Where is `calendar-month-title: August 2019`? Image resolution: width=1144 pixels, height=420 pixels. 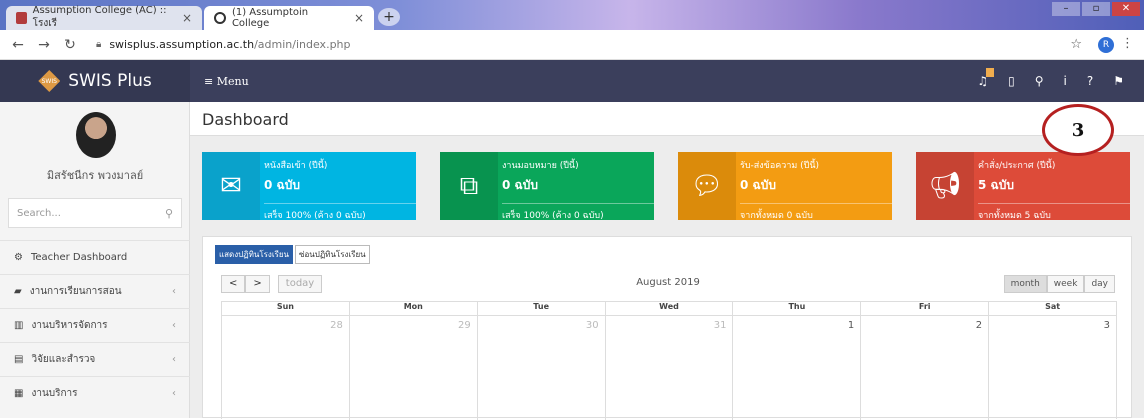 calendar-month-title: August 2019 is located at coordinates (668, 282).